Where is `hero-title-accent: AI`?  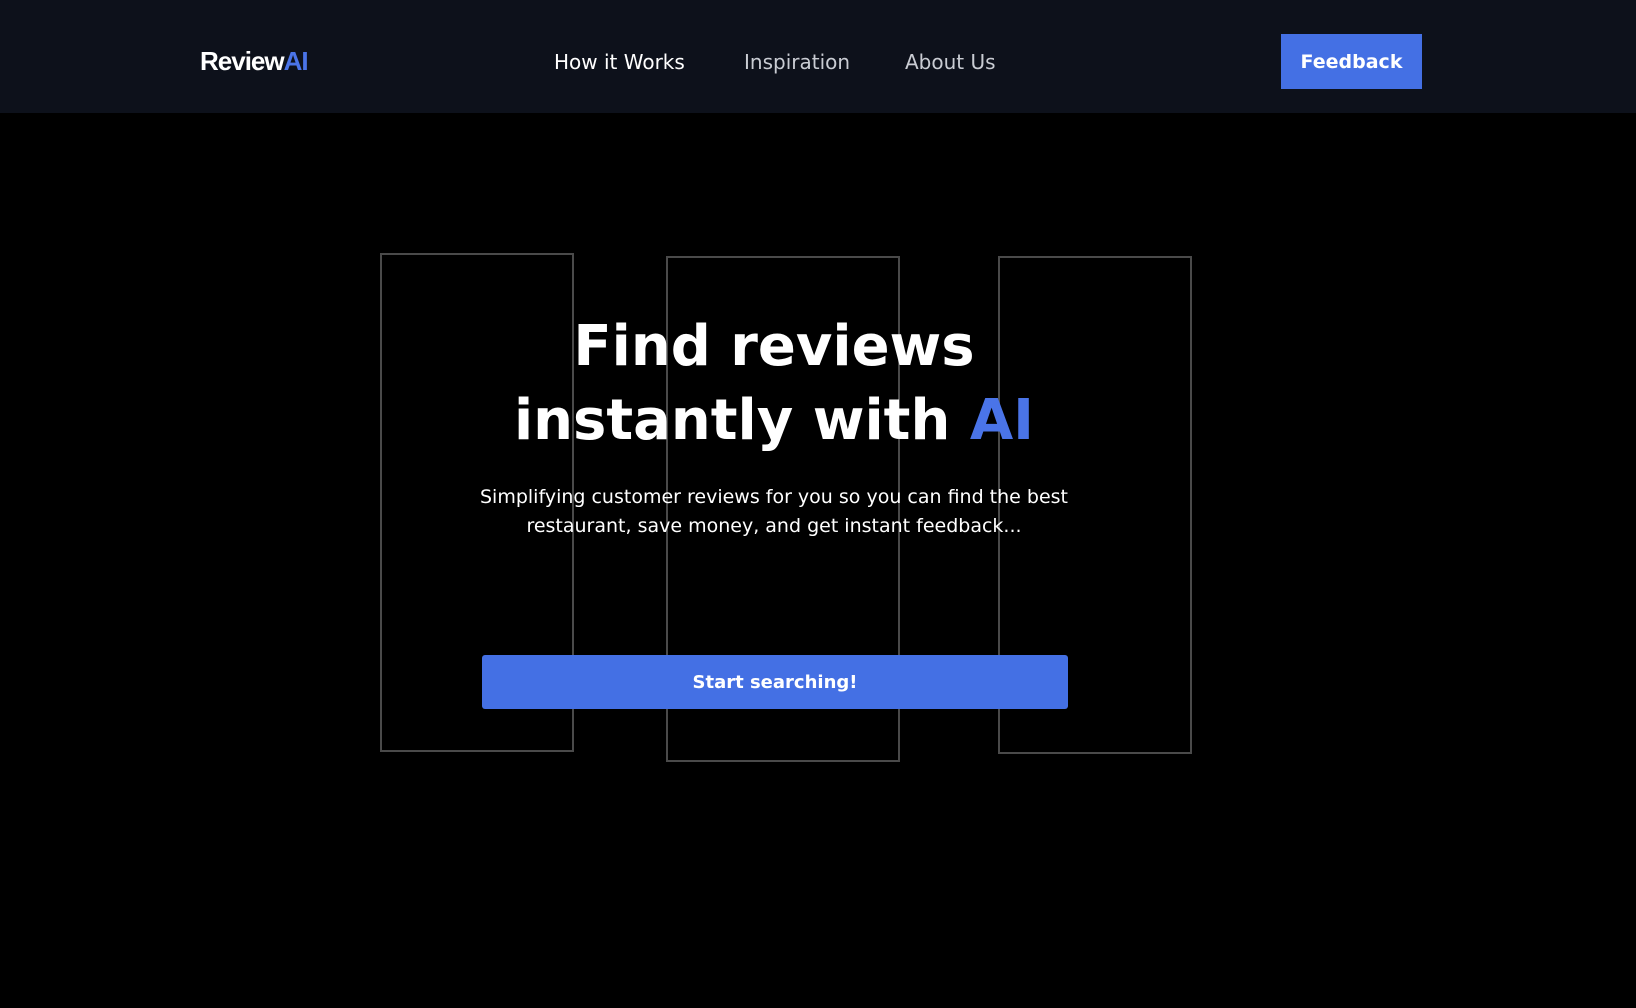 hero-title-accent: AI is located at coordinates (1002, 420).